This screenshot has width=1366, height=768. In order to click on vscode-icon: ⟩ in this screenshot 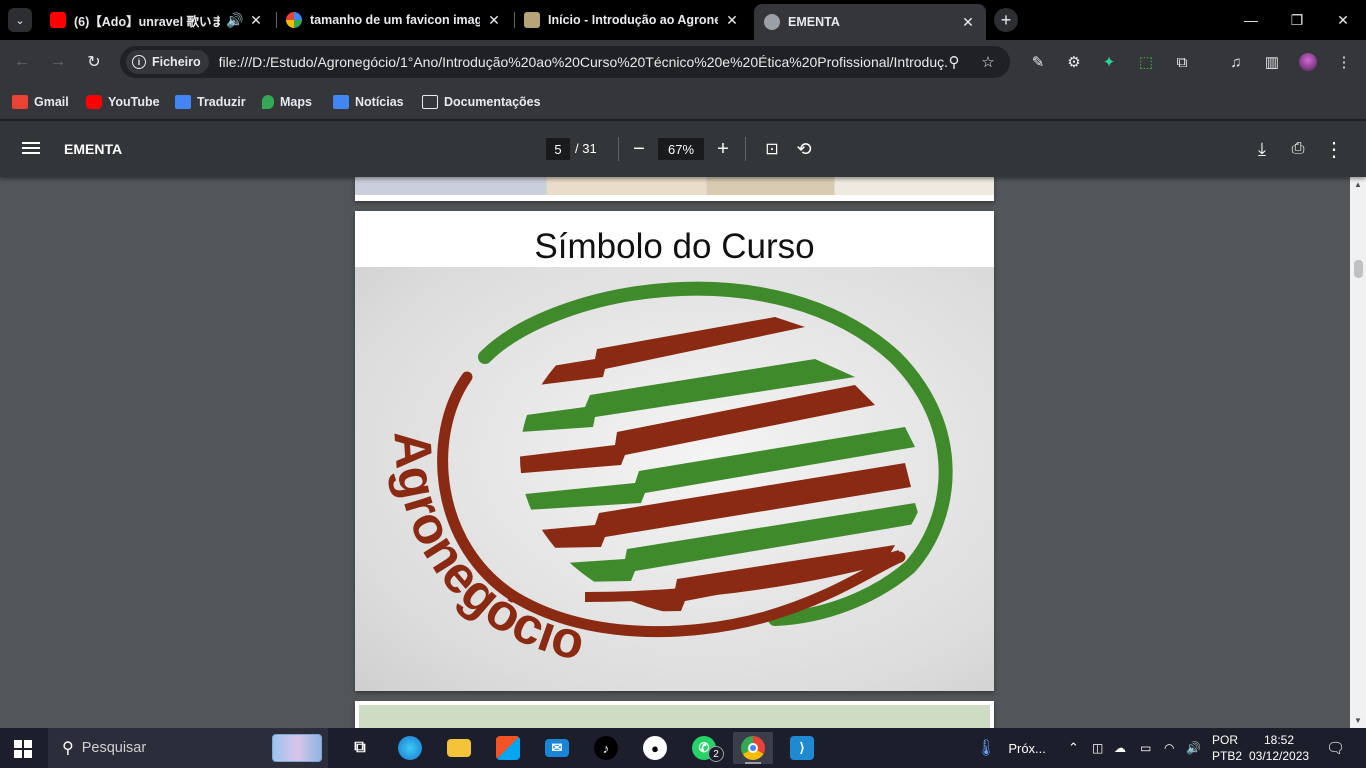, I will do `click(802, 748)`.